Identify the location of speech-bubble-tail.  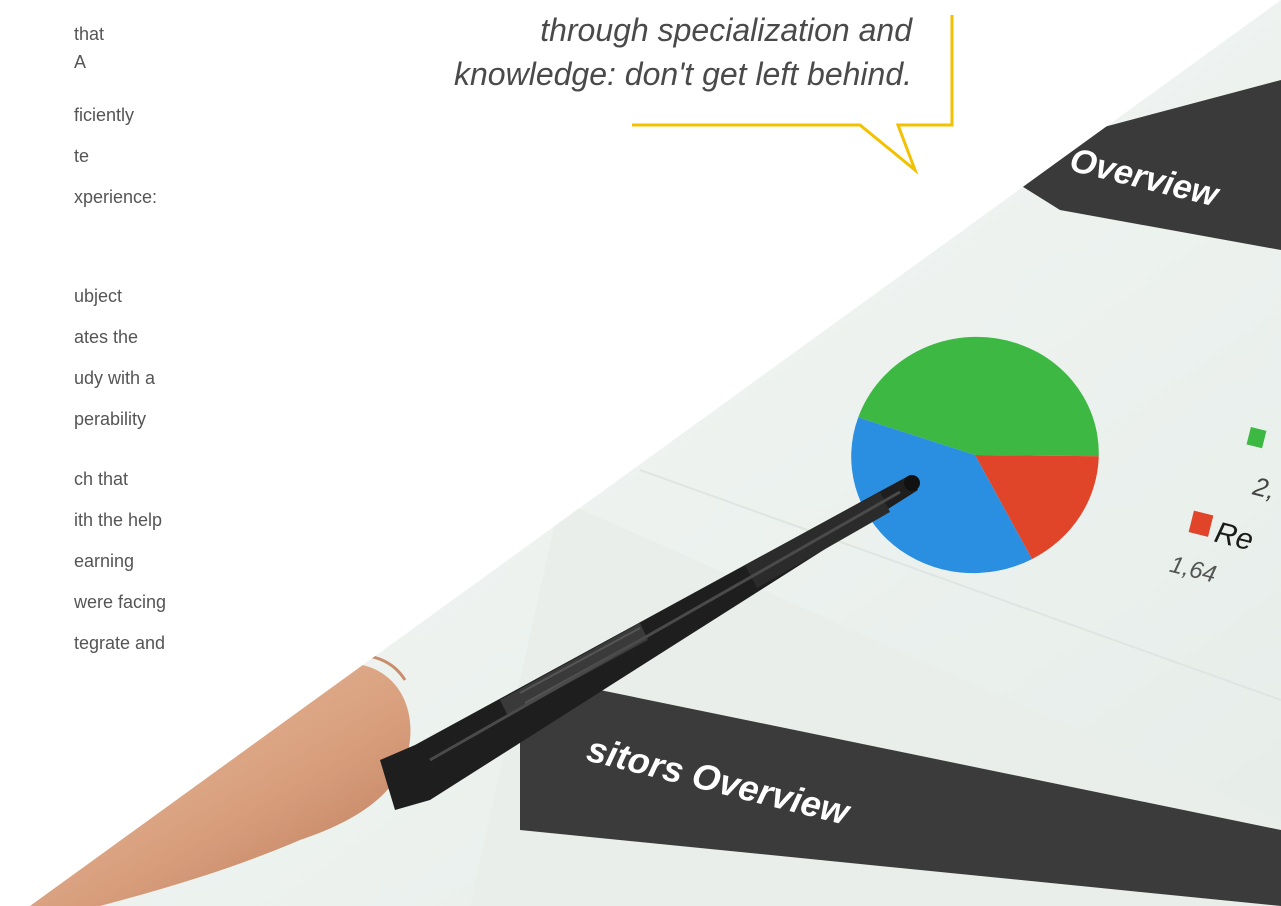
(793, 95).